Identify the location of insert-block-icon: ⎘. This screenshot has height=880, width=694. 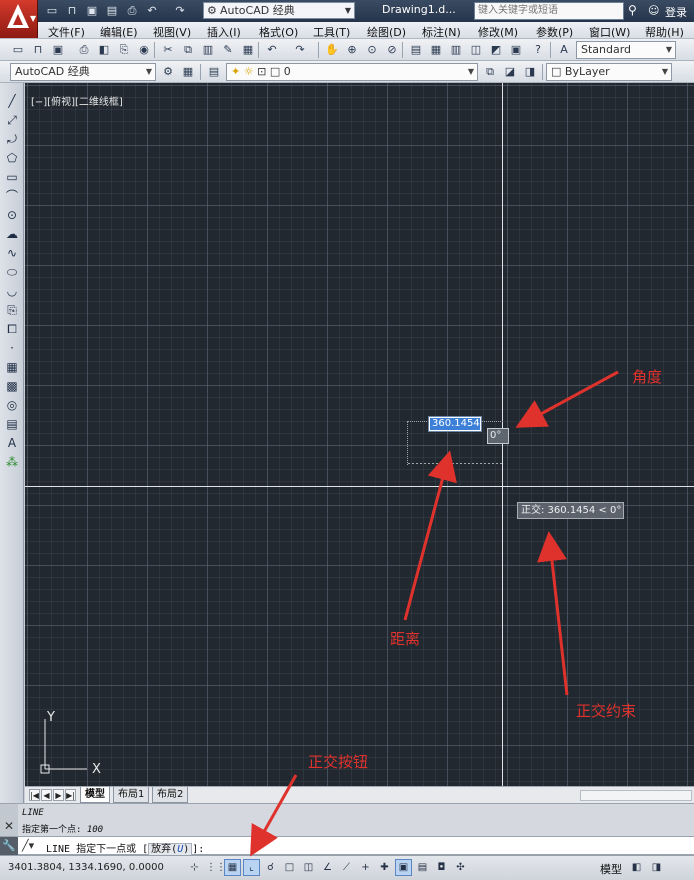
(12, 310).